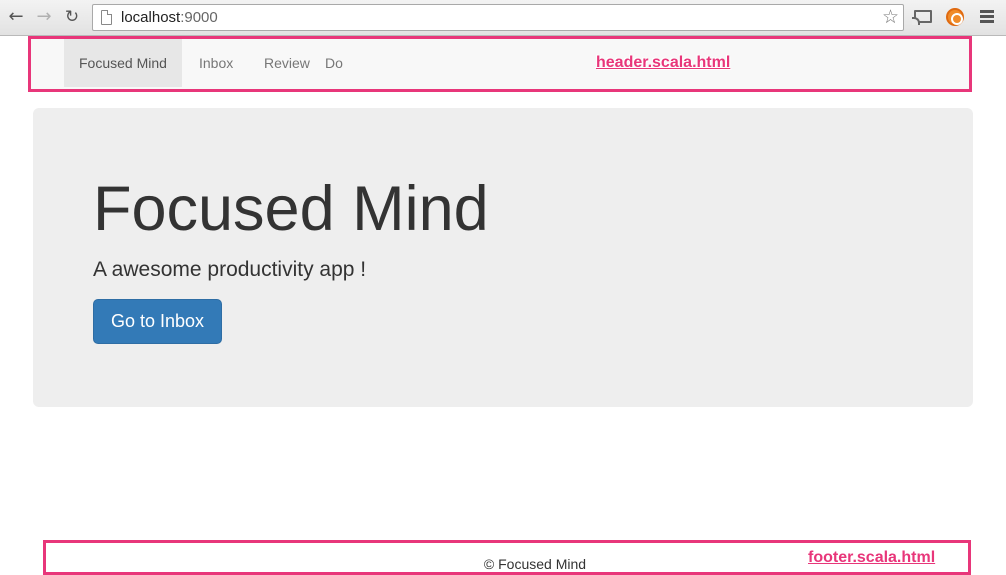 The image size is (1006, 575). Describe the element at coordinates (334, 63) in the screenshot. I see `nav-item-do: Do` at that location.